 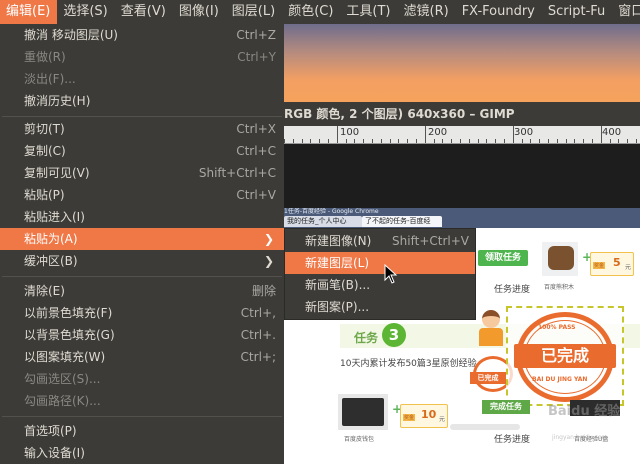 I want to click on menu-item-paste: 粘贴(P) Ctrl+V, so click(x=142, y=195).